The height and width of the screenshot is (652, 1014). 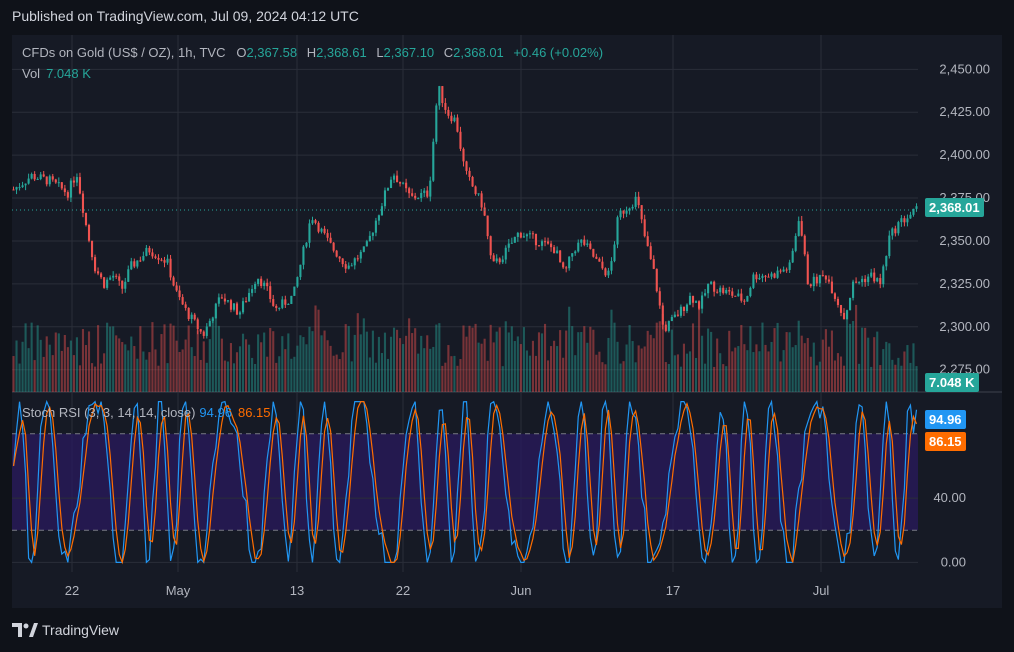 I want to click on stoch-axis-tick: 40.00, so click(x=949, y=497).